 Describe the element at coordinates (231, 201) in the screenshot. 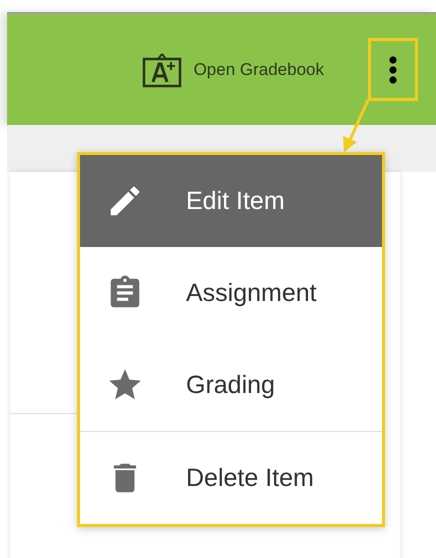

I see `menu-item: Edit Item` at that location.